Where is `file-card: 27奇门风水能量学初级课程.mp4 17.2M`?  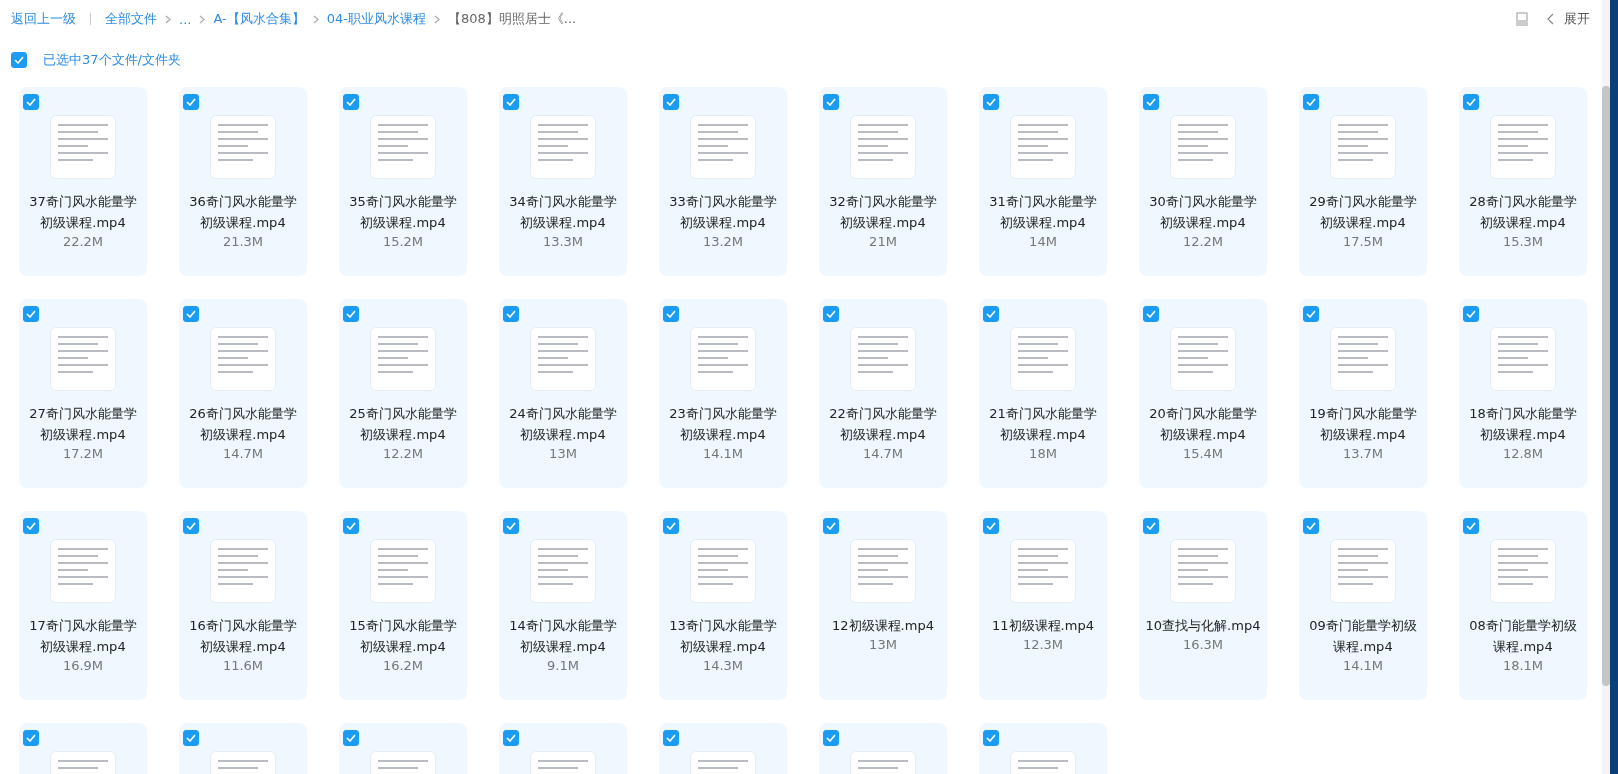
file-card: 27奇门风水能量学初级课程.mp4 17.2M is located at coordinates (83, 393).